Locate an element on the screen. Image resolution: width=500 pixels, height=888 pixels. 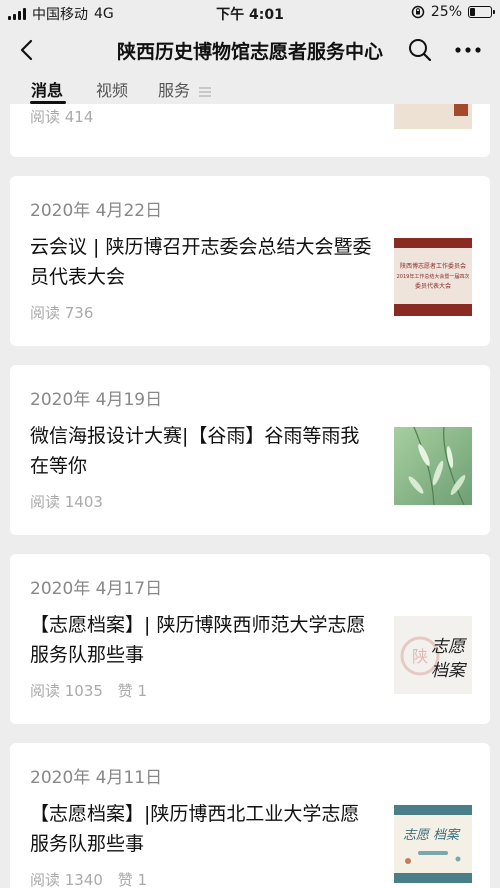
article-thumbnail: 陕西博志愿者工作委员会 2019年工作总结大会暨一届四次 委员代表大会 is located at coordinates (433, 277).